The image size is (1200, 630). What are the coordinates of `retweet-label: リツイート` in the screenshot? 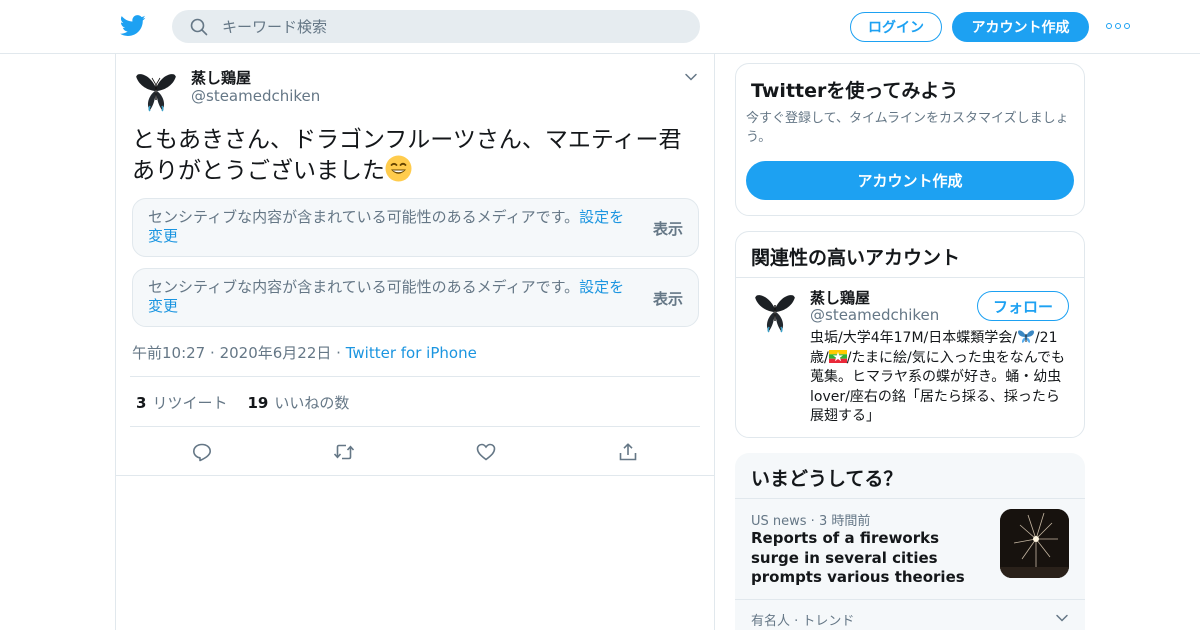 It's located at (190, 403).